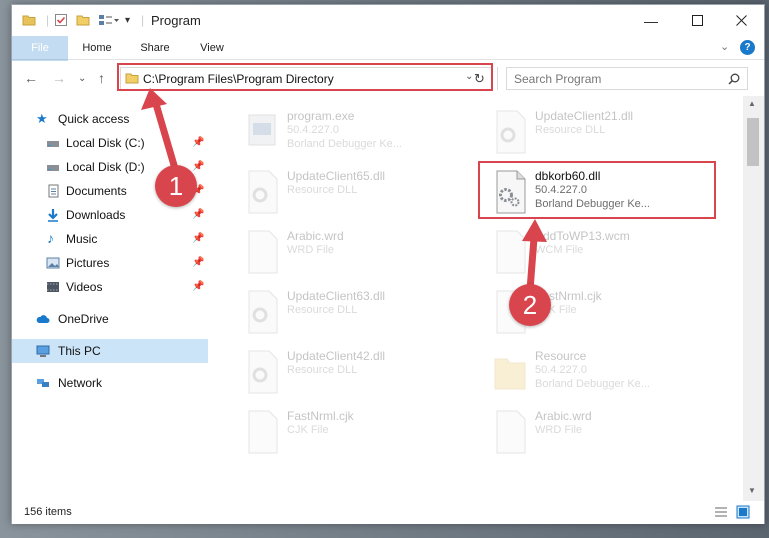  Describe the element at coordinates (559, 250) in the screenshot. I see `file-type: WCM File` at that location.